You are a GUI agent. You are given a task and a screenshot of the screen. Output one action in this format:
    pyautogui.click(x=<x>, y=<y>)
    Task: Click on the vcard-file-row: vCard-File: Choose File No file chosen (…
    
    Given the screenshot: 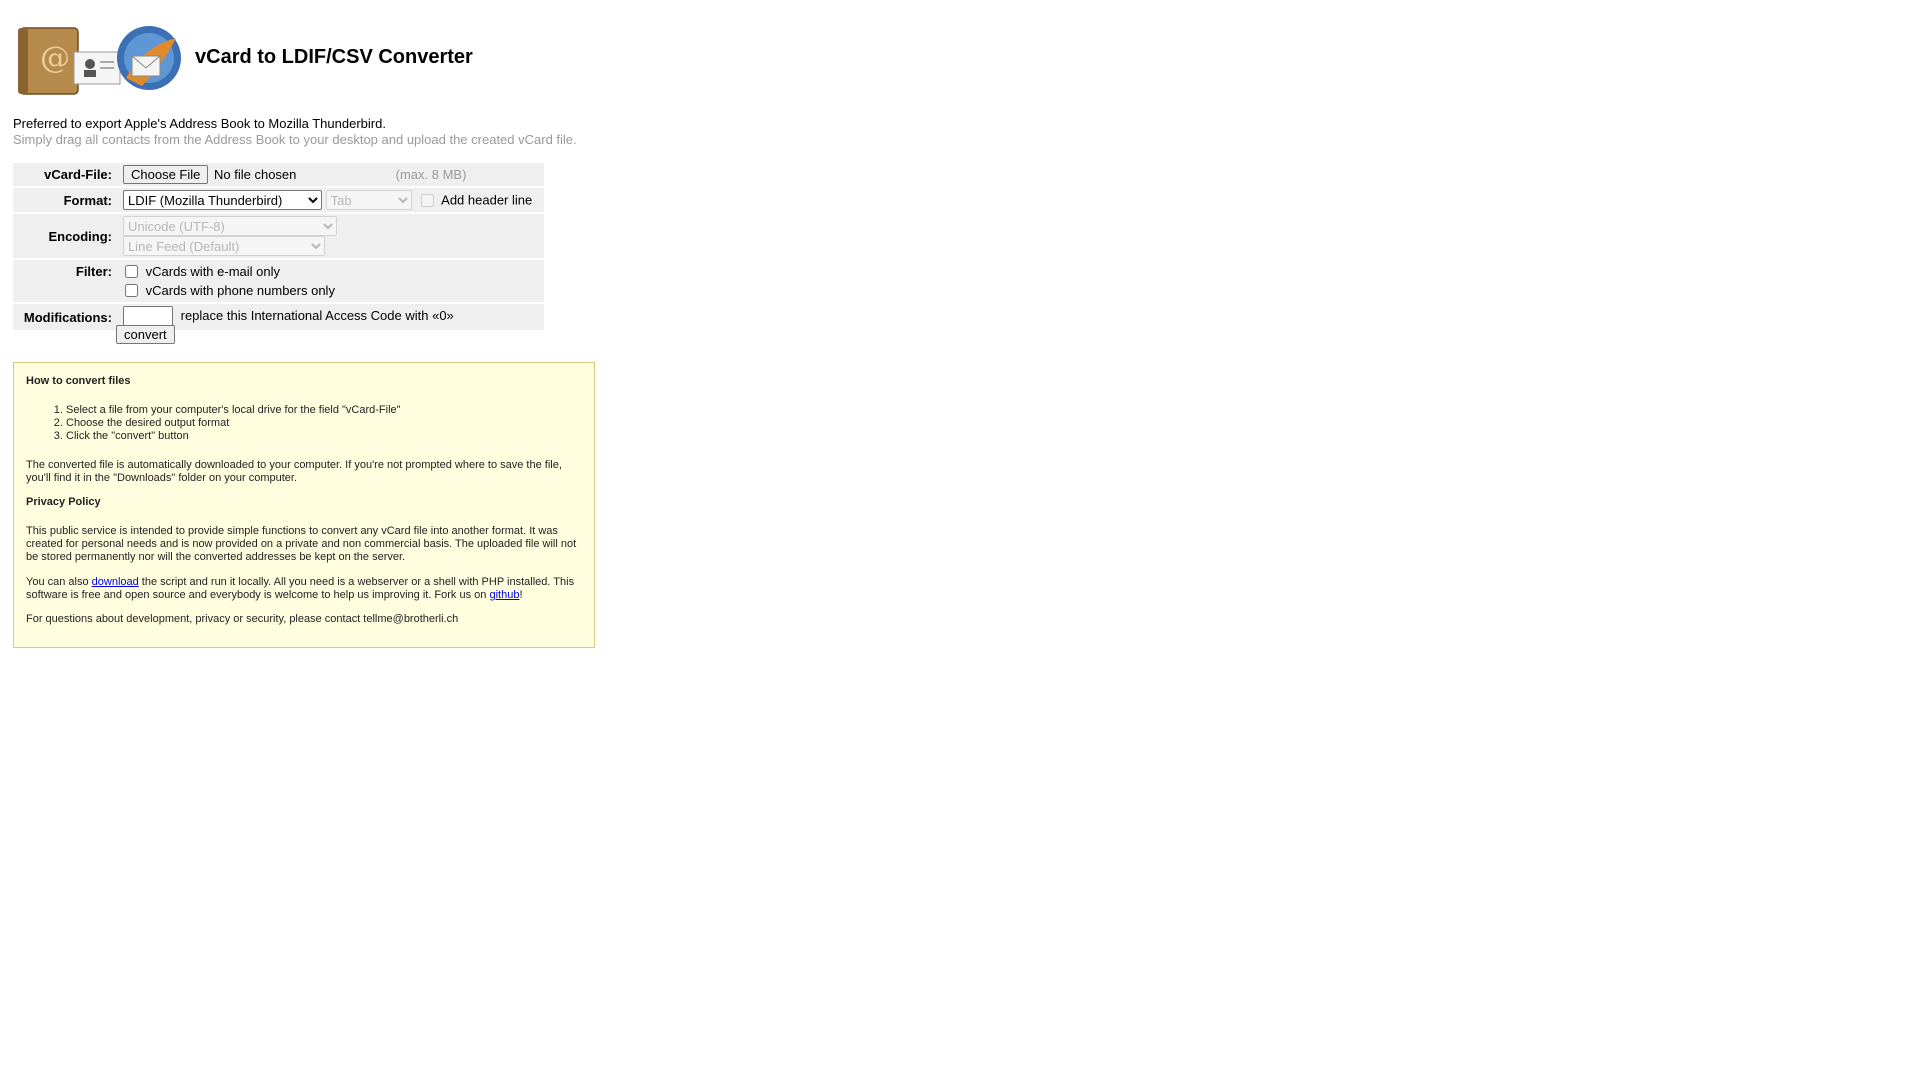 What is the action you would take?
    pyautogui.click(x=278, y=174)
    